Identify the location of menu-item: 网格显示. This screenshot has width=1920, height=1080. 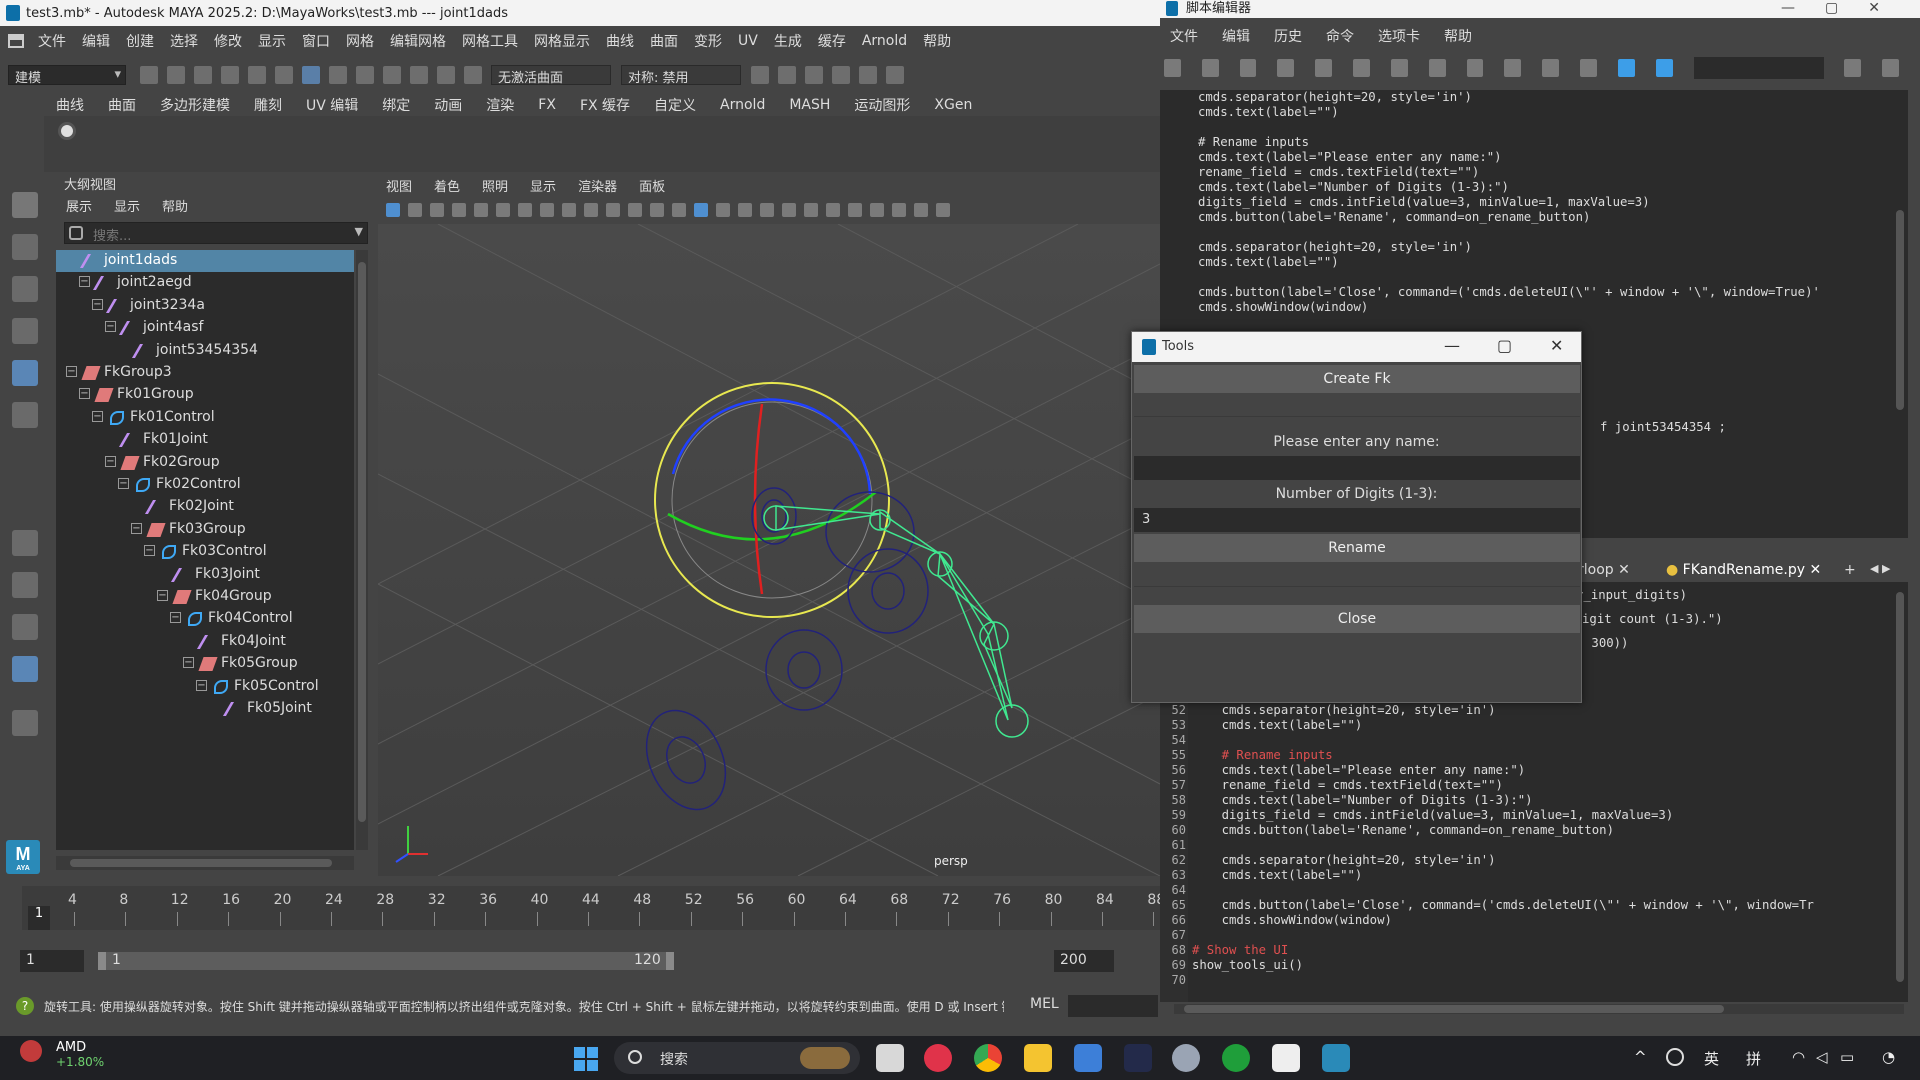
(562, 41).